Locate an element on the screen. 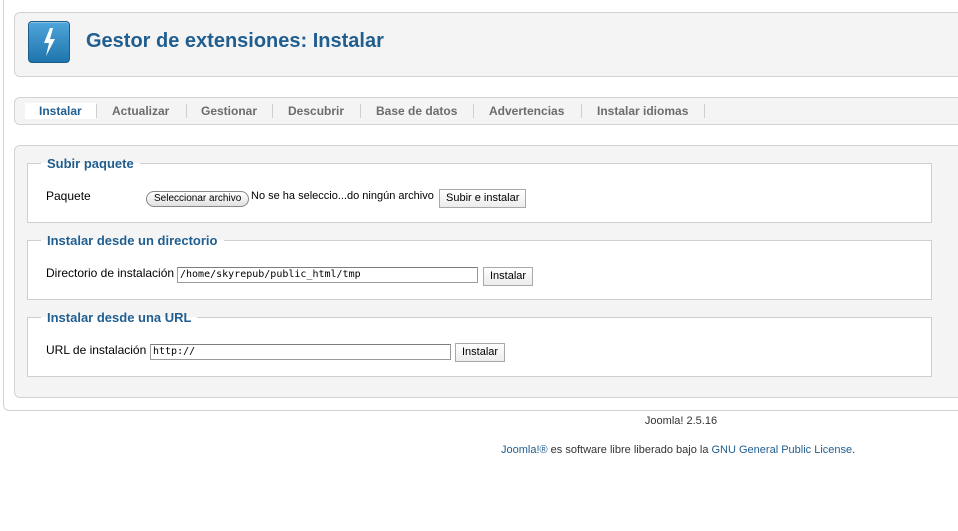 The width and height of the screenshot is (958, 531). tab-advertencias: Advertencias is located at coordinates (526, 111).